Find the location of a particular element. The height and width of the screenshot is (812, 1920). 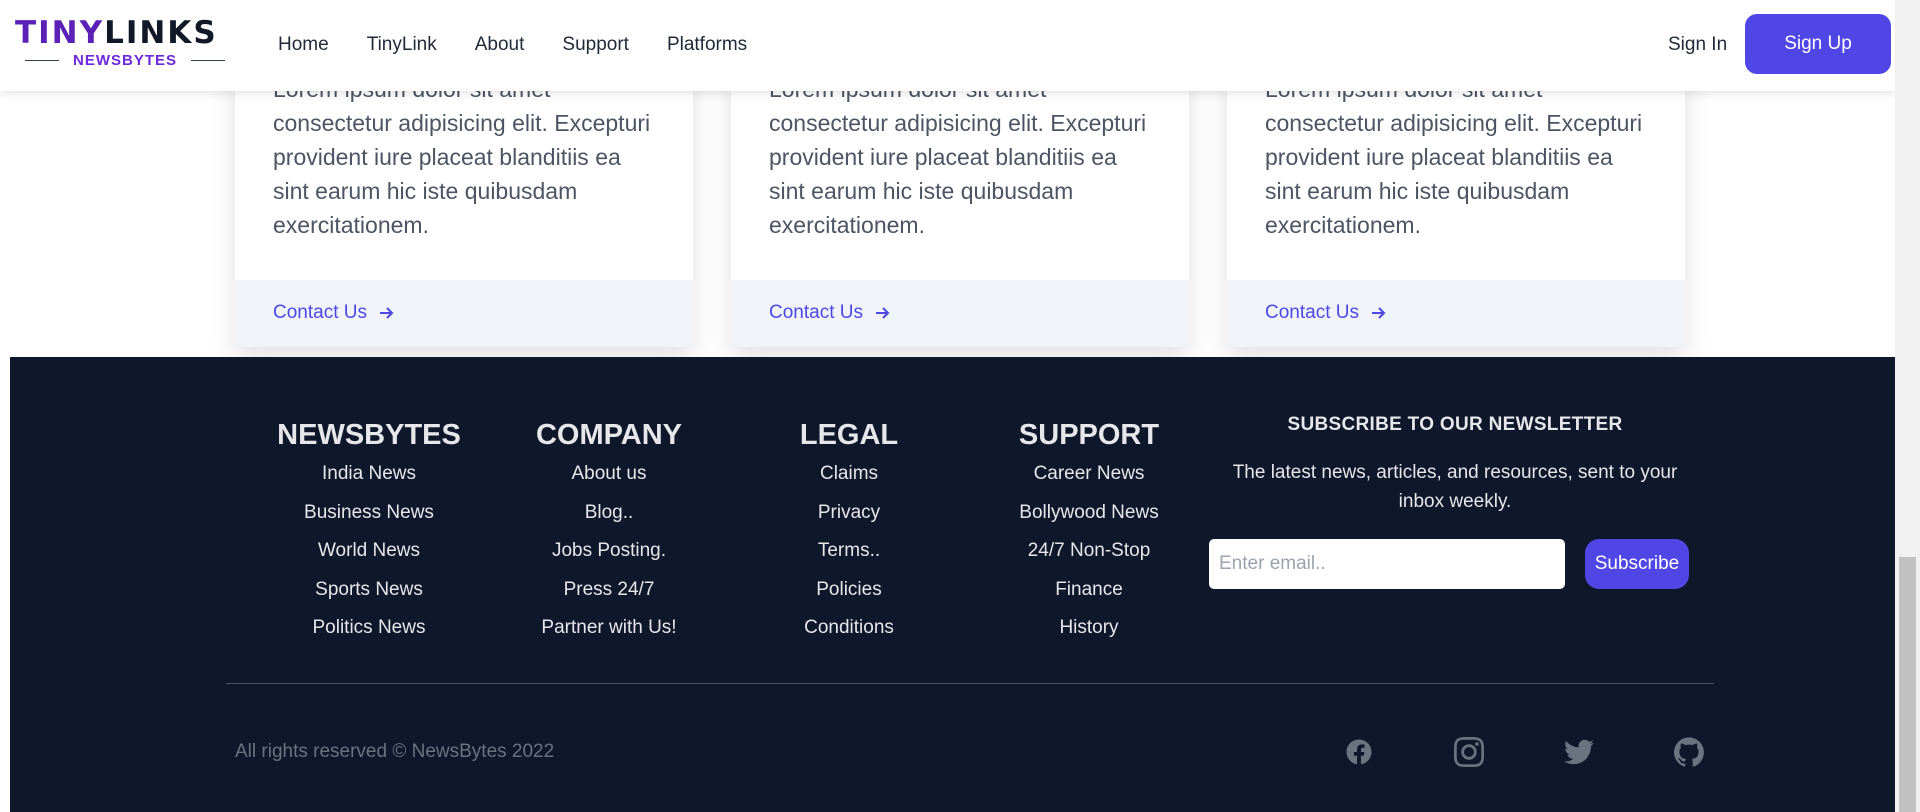

footer-link: Career News is located at coordinates (1089, 474).